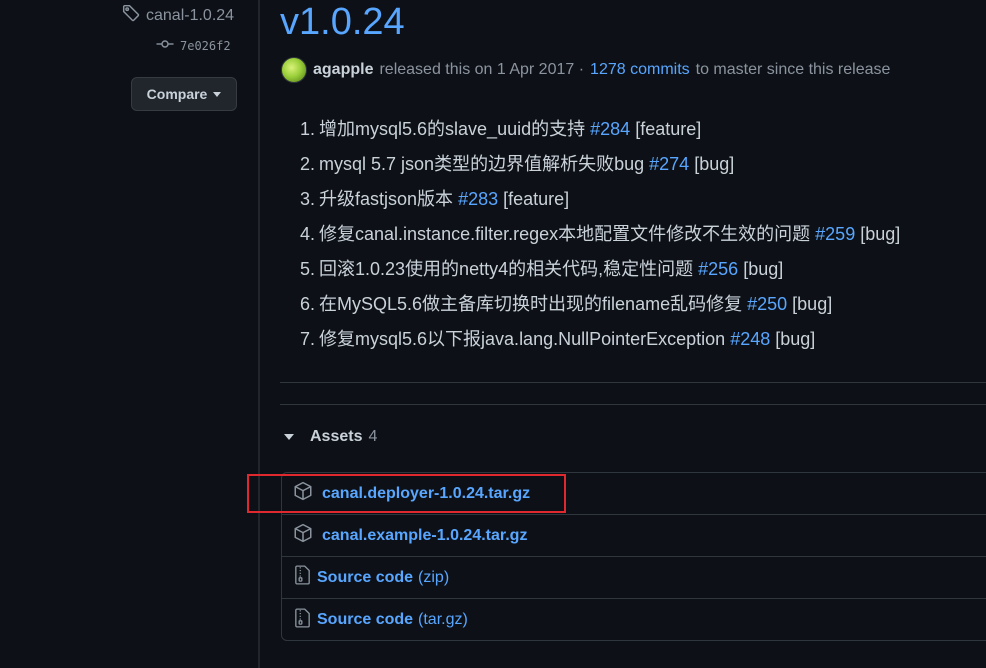 Image resolution: width=986 pixels, height=668 pixels. Describe the element at coordinates (531, 304) in the screenshot. I see `note-text: 在MySQL5.6做主备库切换时出现的filename乱码修复` at that location.